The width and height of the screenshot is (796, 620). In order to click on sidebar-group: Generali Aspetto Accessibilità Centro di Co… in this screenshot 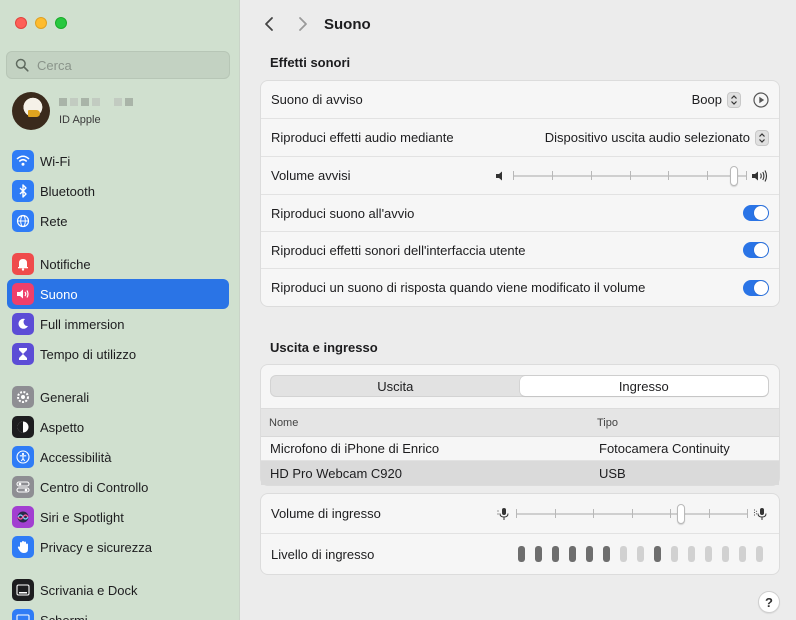, I will do `click(118, 472)`.